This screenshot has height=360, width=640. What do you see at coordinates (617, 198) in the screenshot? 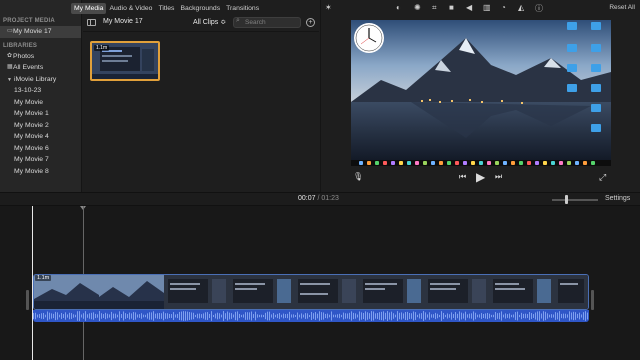
I see `settings-button: Settings` at bounding box center [617, 198].